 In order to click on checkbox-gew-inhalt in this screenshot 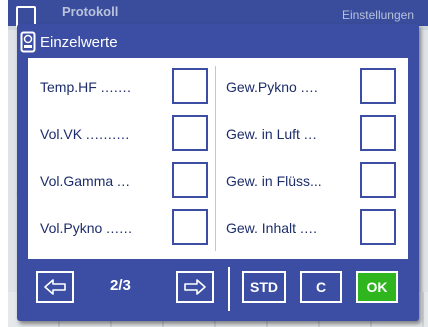, I will do `click(378, 227)`.